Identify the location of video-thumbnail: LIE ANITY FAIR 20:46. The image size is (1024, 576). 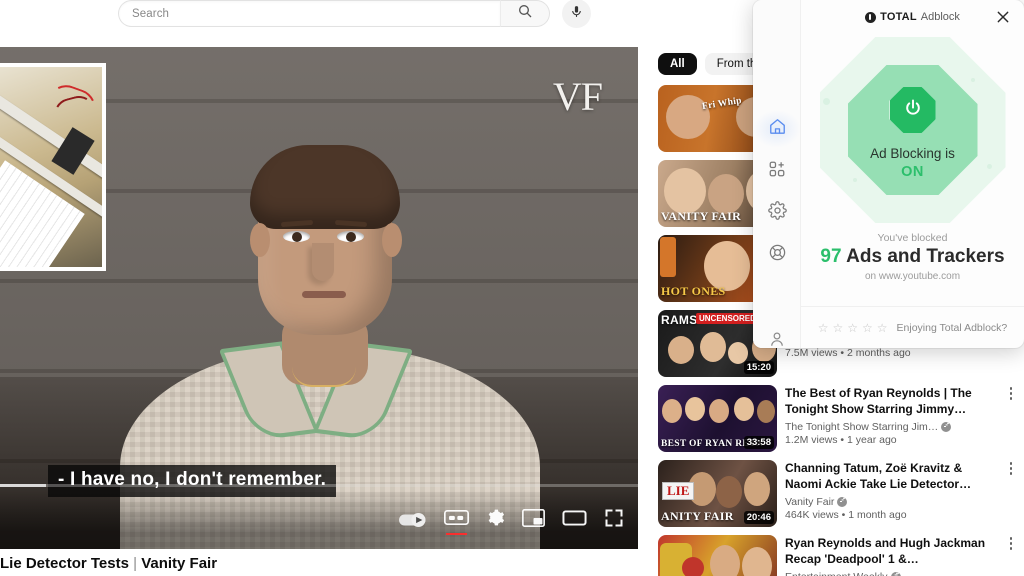
(717, 493).